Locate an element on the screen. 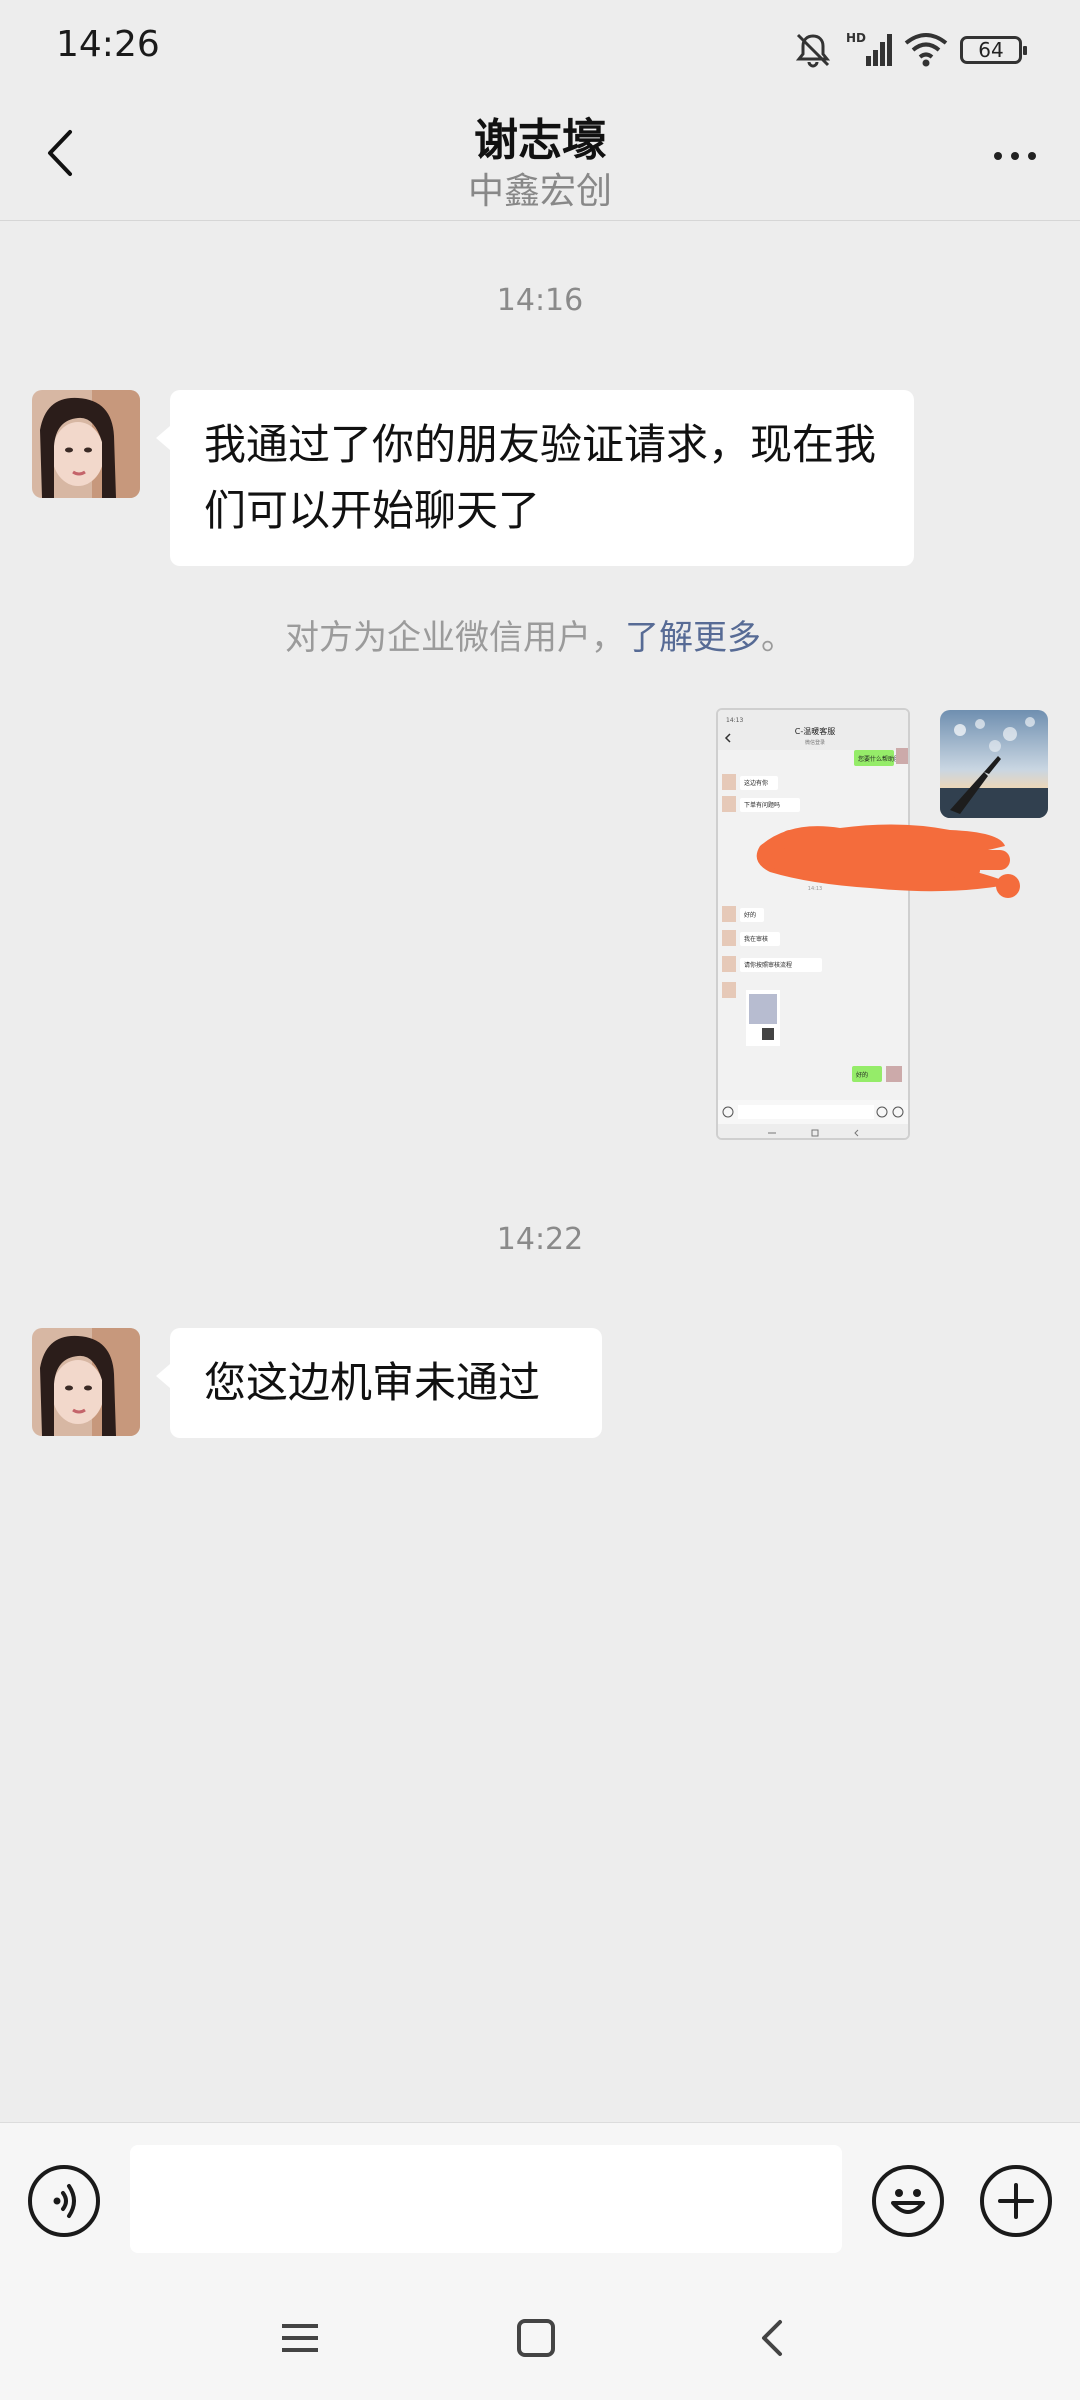  menu-icon is located at coordinates (300, 2338).